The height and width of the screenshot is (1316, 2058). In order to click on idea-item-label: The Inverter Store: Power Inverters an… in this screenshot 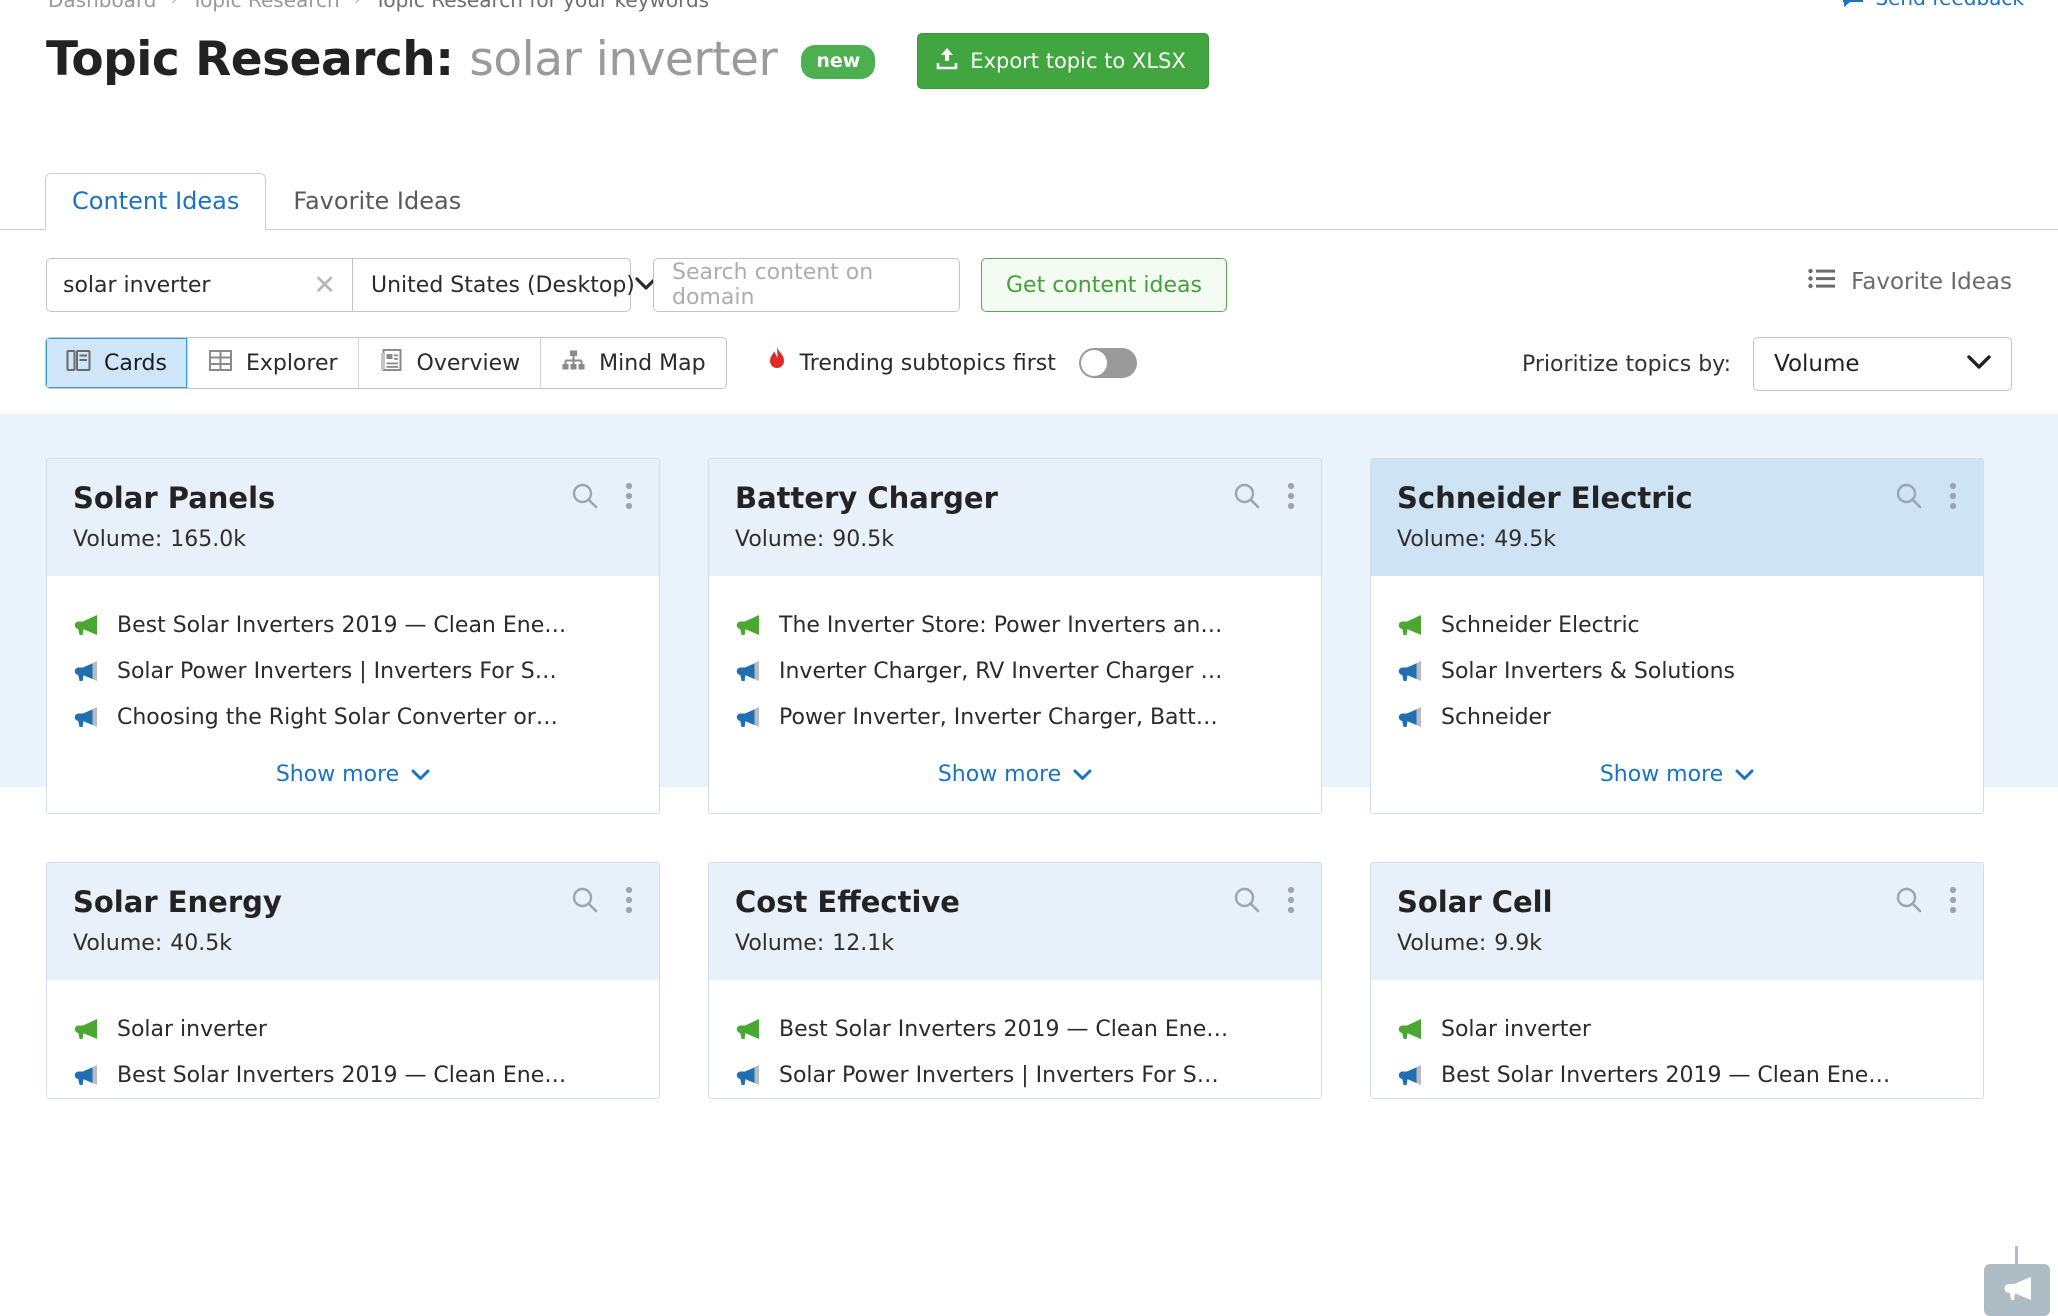, I will do `click(1001, 625)`.